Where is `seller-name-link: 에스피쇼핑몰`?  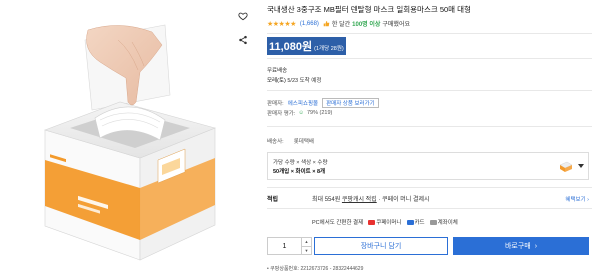
seller-name-link: 에스피쇼핑몰 is located at coordinates (303, 103).